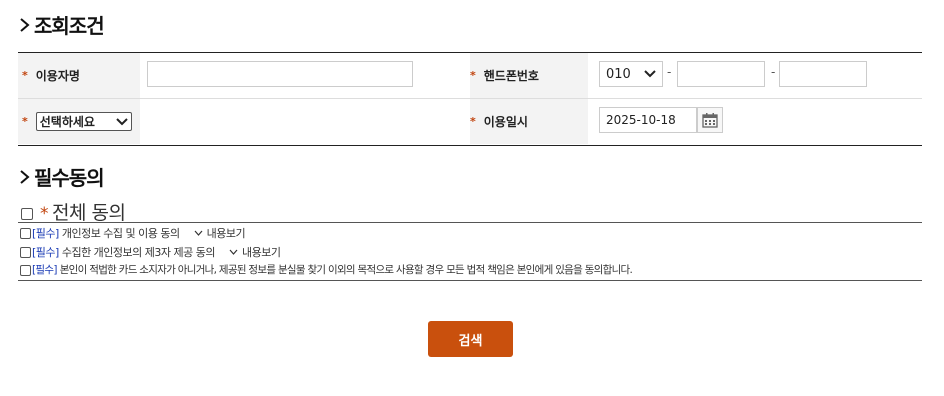  What do you see at coordinates (69, 26) in the screenshot?
I see `search-conditions-title-text: 조회조건` at bounding box center [69, 26].